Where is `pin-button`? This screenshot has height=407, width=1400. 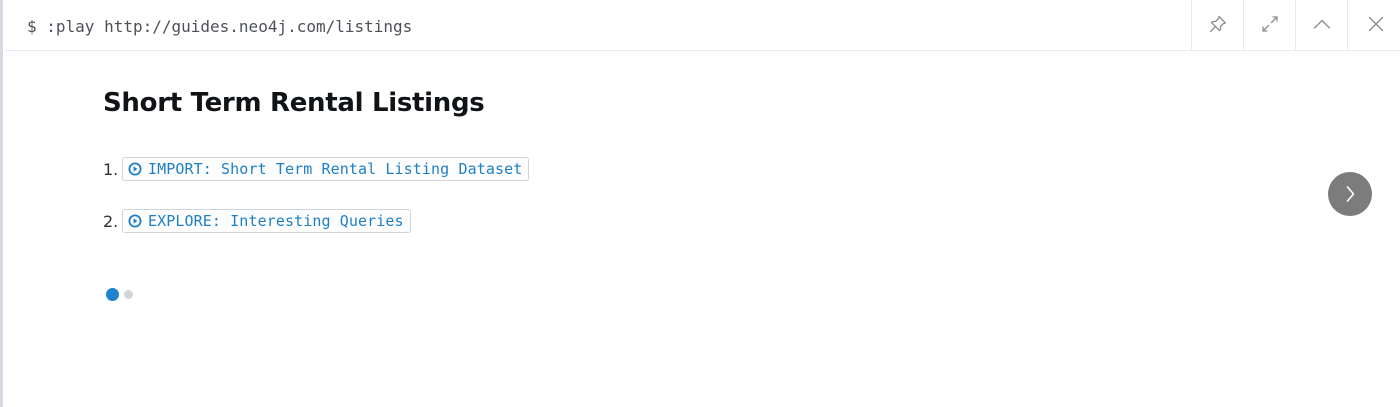 pin-button is located at coordinates (1217, 25).